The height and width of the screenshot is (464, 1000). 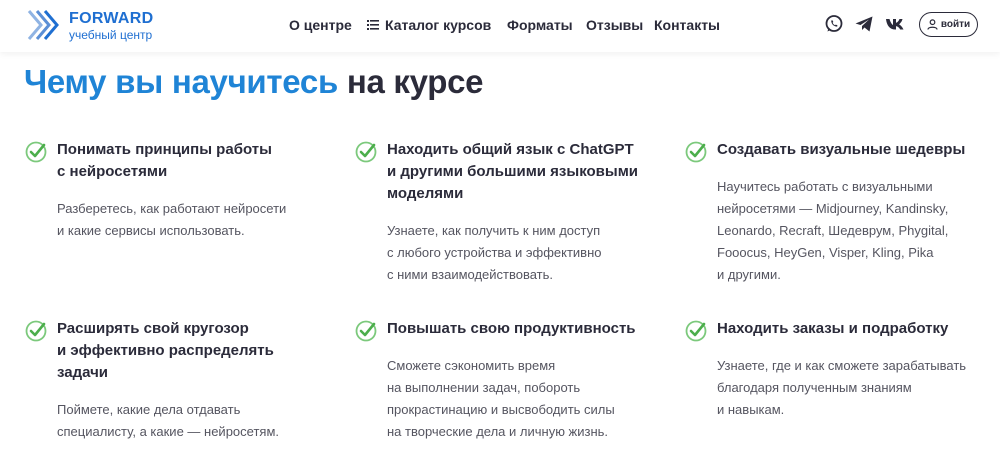 What do you see at coordinates (172, 208) in the screenshot?
I see `feature-description-line: Разберетесь, как работают нейросети` at bounding box center [172, 208].